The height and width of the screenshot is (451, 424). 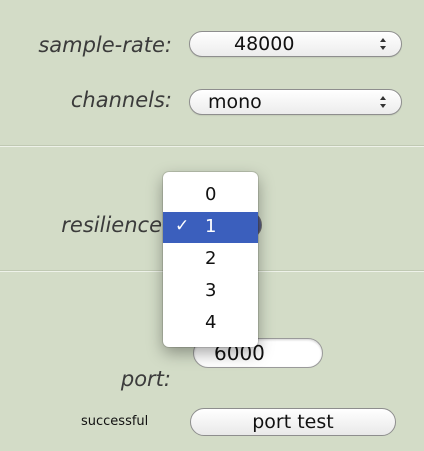 I want to click on resilience-dropdown-menu: 0 ✓ 1 2 3 4, so click(x=210, y=259).